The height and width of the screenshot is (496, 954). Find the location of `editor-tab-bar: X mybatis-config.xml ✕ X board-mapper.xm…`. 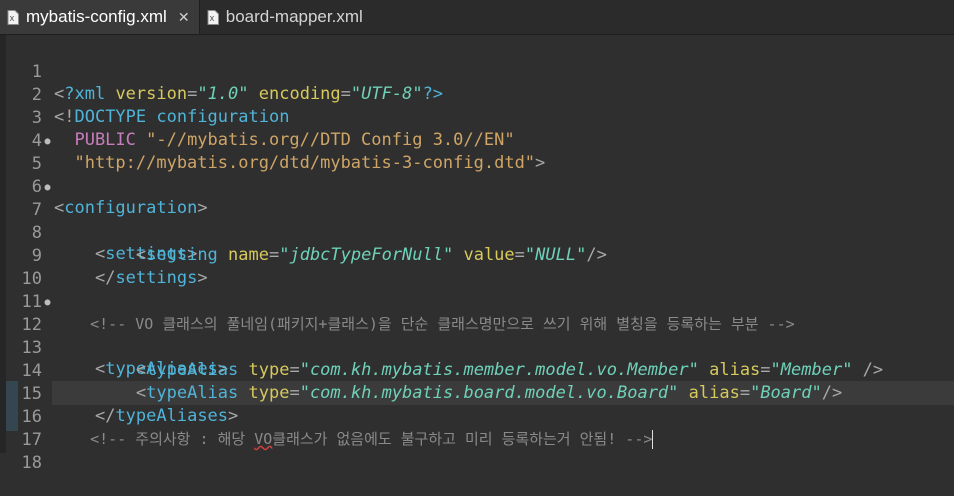

editor-tab-bar: X mybatis-config.xml ✕ X board-mapper.xm… is located at coordinates (477, 17).